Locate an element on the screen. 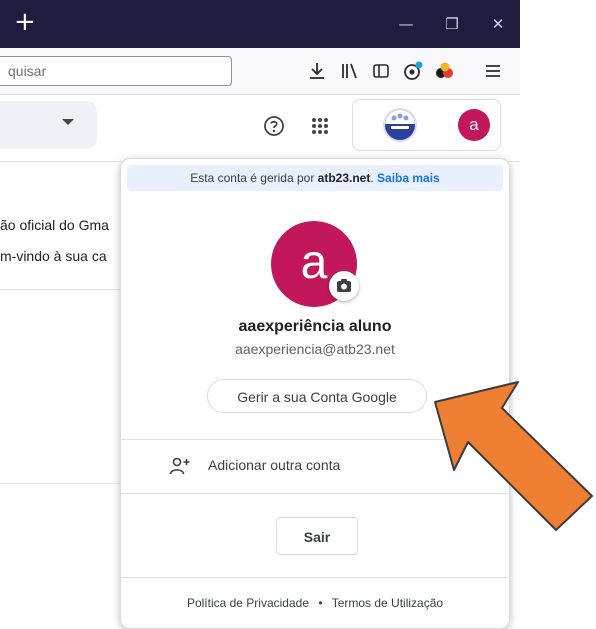 This screenshot has width=596, height=629. account-chip: a is located at coordinates (426, 125).